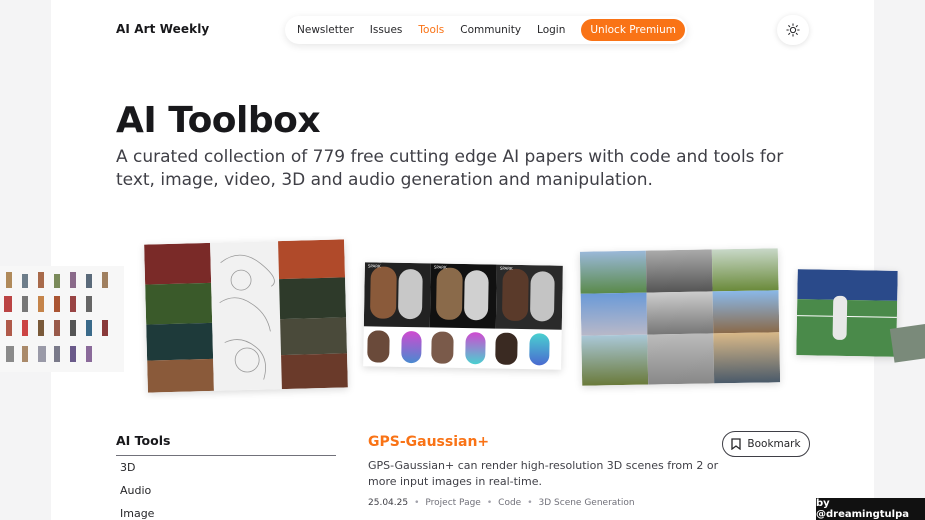 The height and width of the screenshot is (520, 925). What do you see at coordinates (374, 266) in the screenshot?
I see `spark-label-1: SPARK` at bounding box center [374, 266].